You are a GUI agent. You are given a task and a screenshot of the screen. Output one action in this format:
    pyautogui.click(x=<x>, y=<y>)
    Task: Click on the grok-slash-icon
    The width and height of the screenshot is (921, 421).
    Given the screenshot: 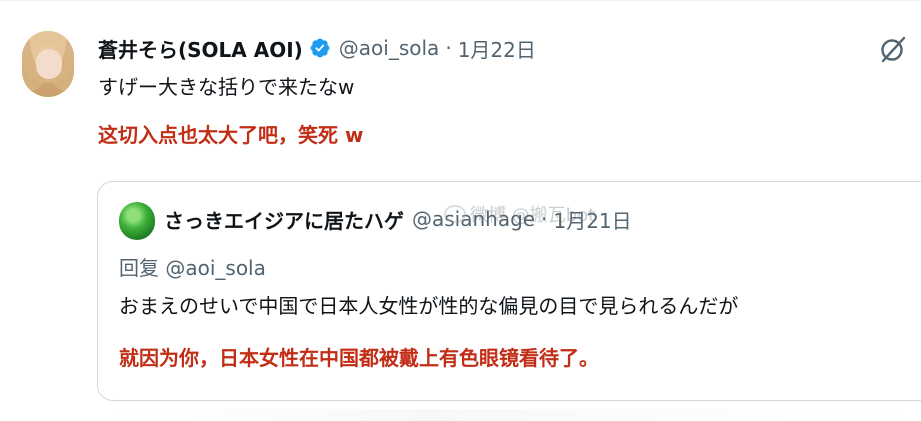 What is the action you would take?
    pyautogui.click(x=893, y=49)
    